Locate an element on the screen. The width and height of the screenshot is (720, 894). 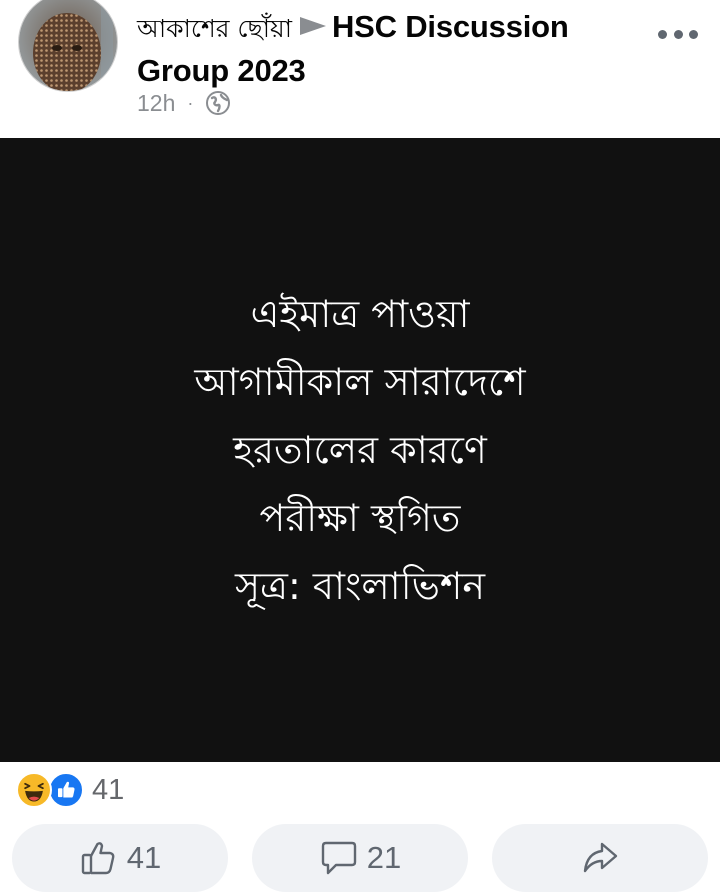
share-button is located at coordinates (600, 858).